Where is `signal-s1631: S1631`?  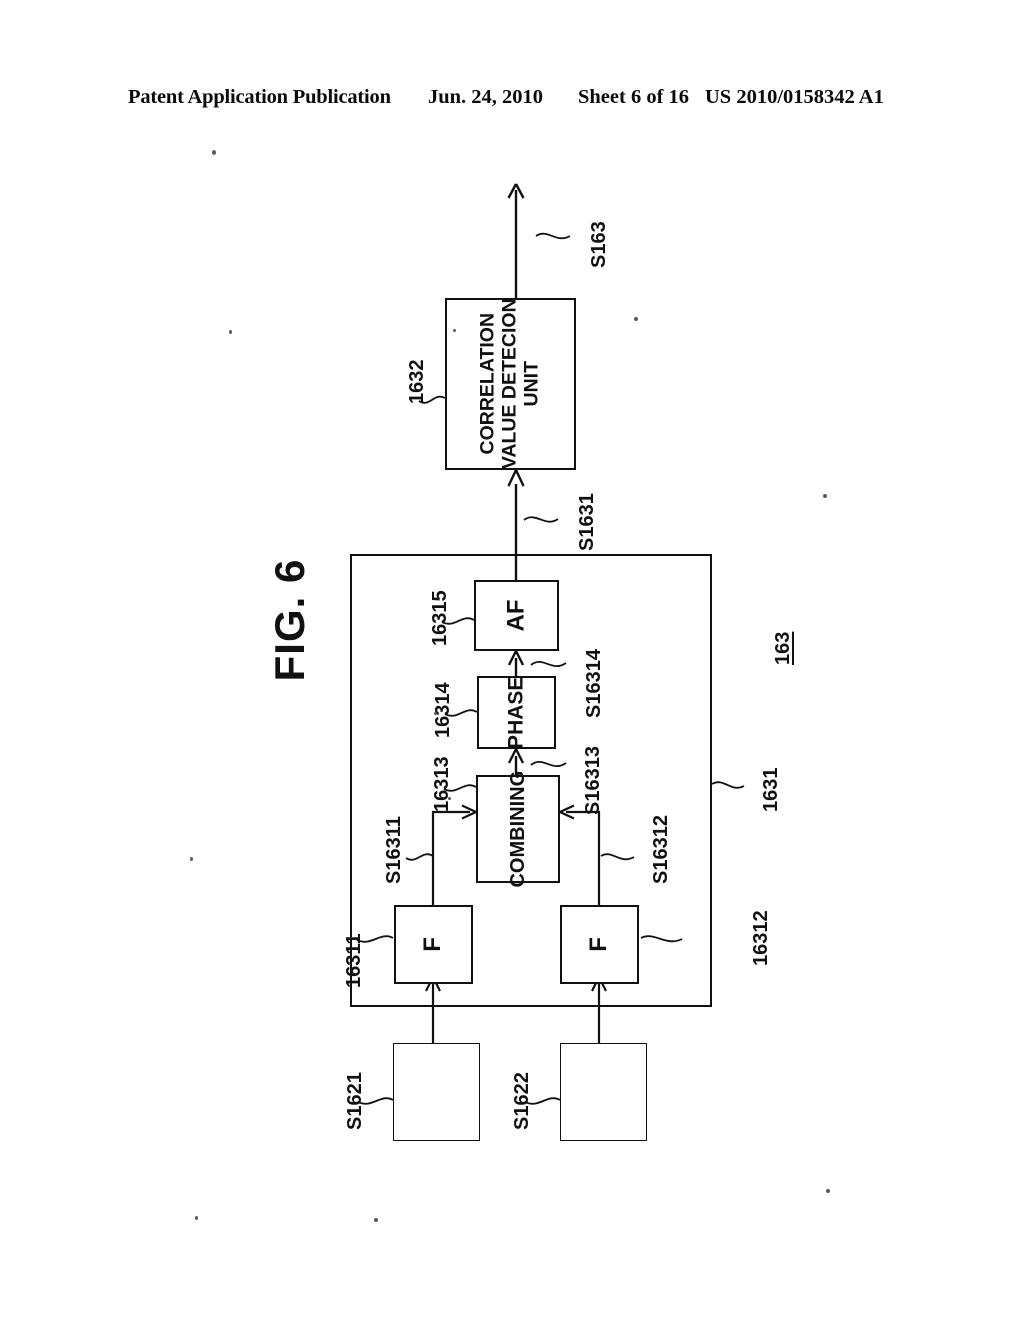 signal-s1631: S1631 is located at coordinates (587, 522).